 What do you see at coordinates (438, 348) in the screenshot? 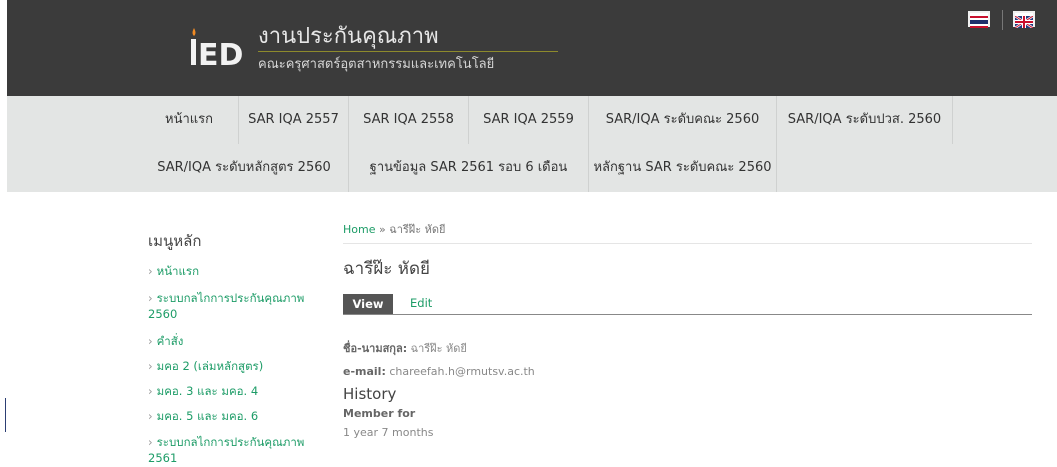
I see `name-value: ฉารีฝ๊ะ หัดยี` at bounding box center [438, 348].